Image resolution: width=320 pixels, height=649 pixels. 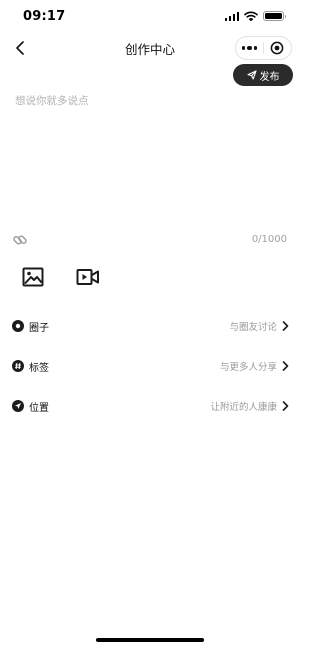 I want to click on status-icons, so click(x=255, y=16).